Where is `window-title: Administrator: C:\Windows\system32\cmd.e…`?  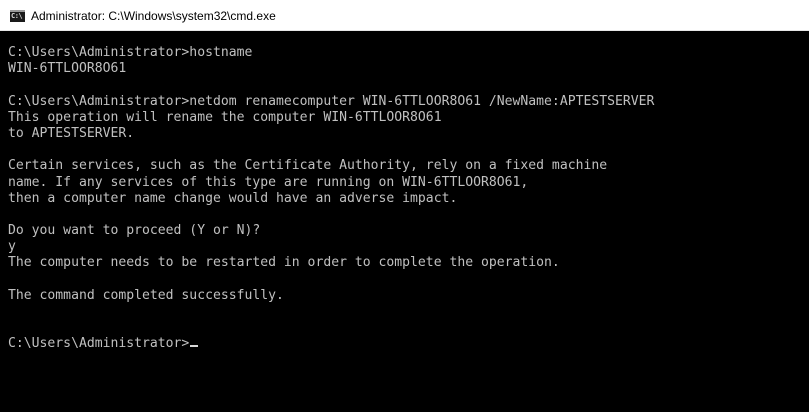 window-title: Administrator: C:\Windows\system32\cmd.e… is located at coordinates (153, 16).